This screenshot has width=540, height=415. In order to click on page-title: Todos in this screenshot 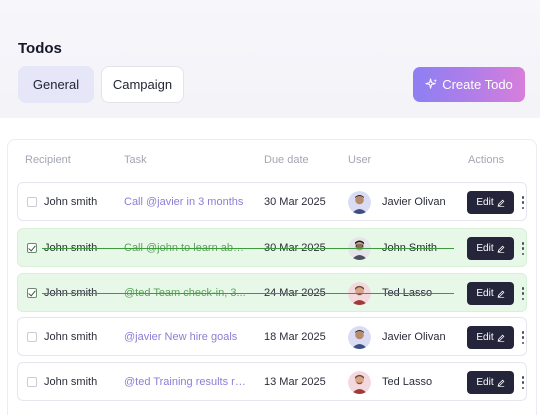, I will do `click(40, 48)`.